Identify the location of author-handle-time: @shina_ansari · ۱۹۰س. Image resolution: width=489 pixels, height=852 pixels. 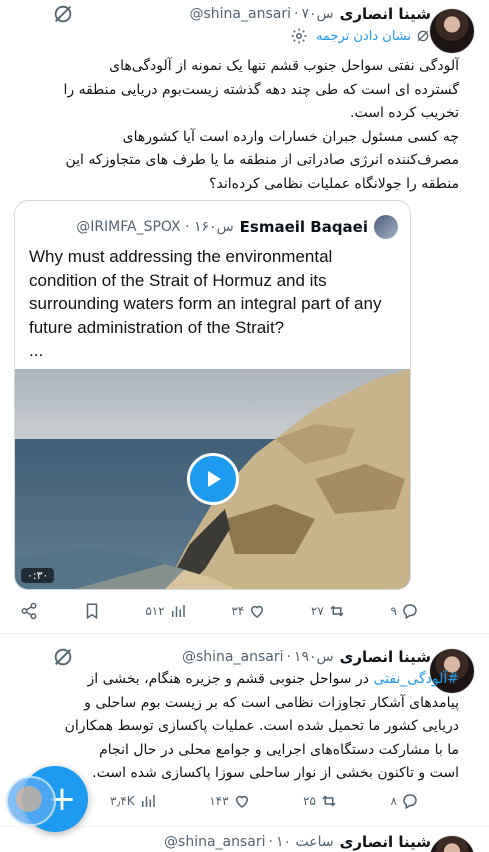
(257, 657).